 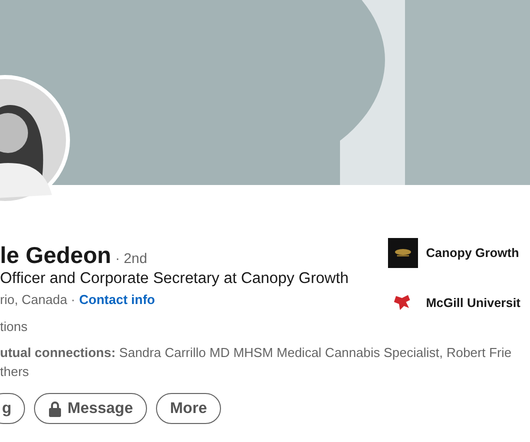 What do you see at coordinates (473, 303) in the screenshot?
I see `experience-name: McGill Universit` at bounding box center [473, 303].